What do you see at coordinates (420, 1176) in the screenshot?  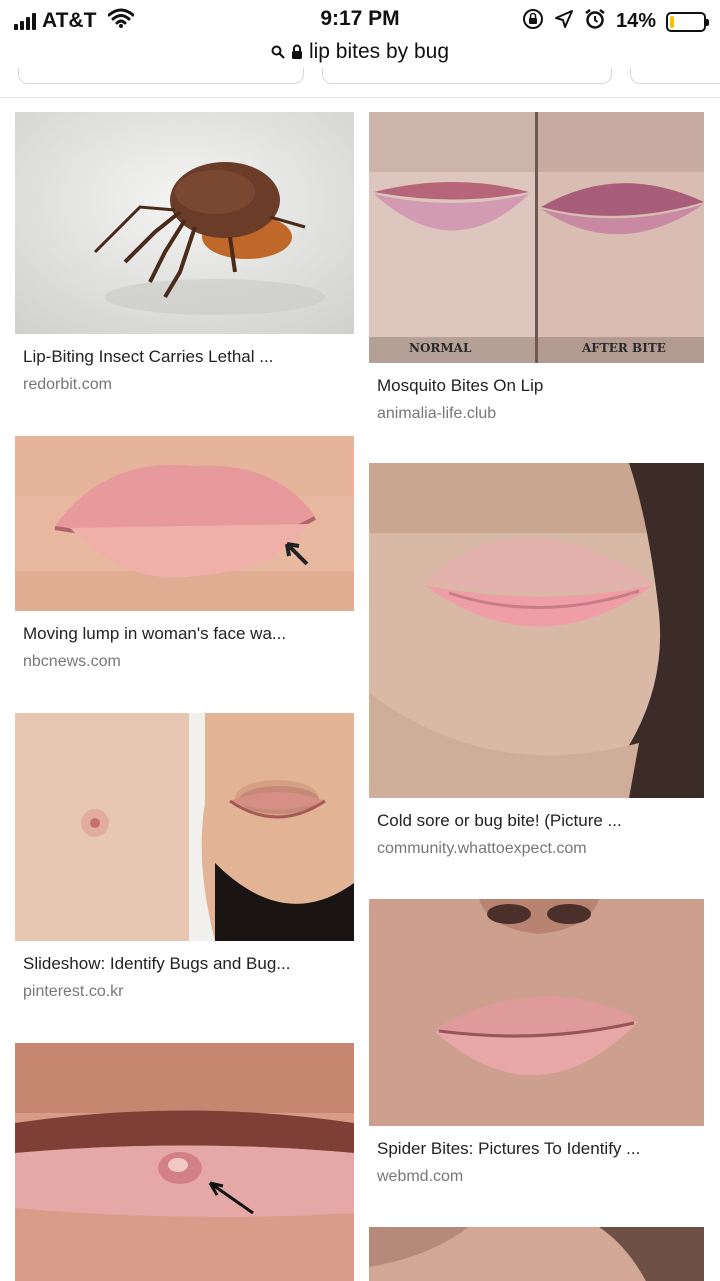 I see `result-source: webmd.com` at bounding box center [420, 1176].